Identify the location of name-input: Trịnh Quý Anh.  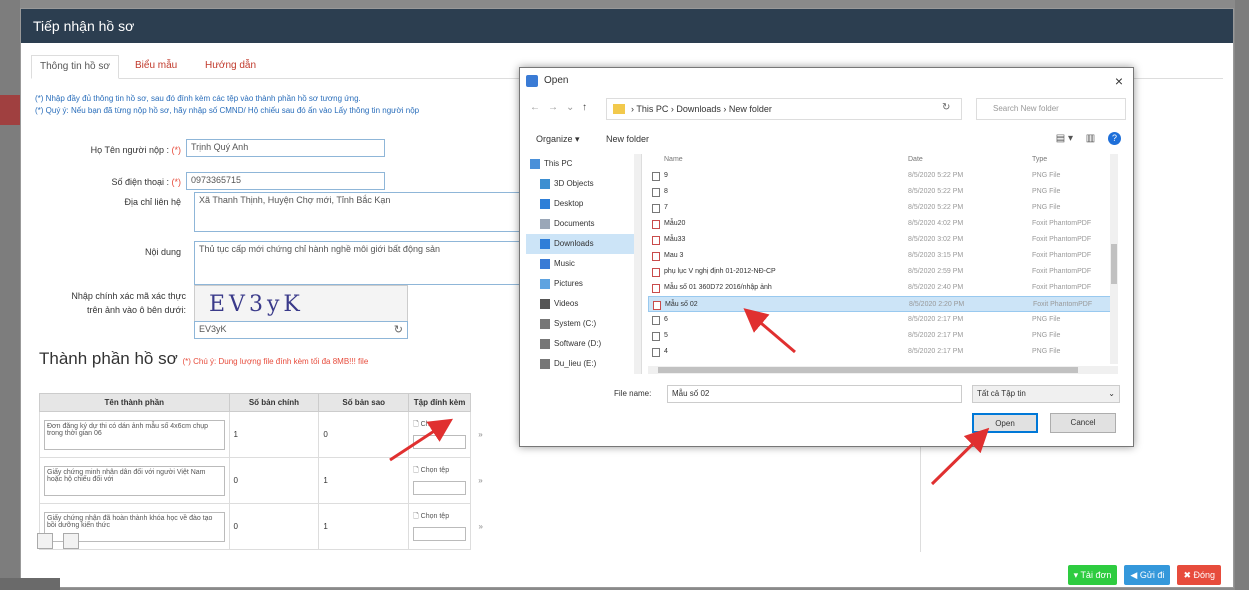
(285, 148).